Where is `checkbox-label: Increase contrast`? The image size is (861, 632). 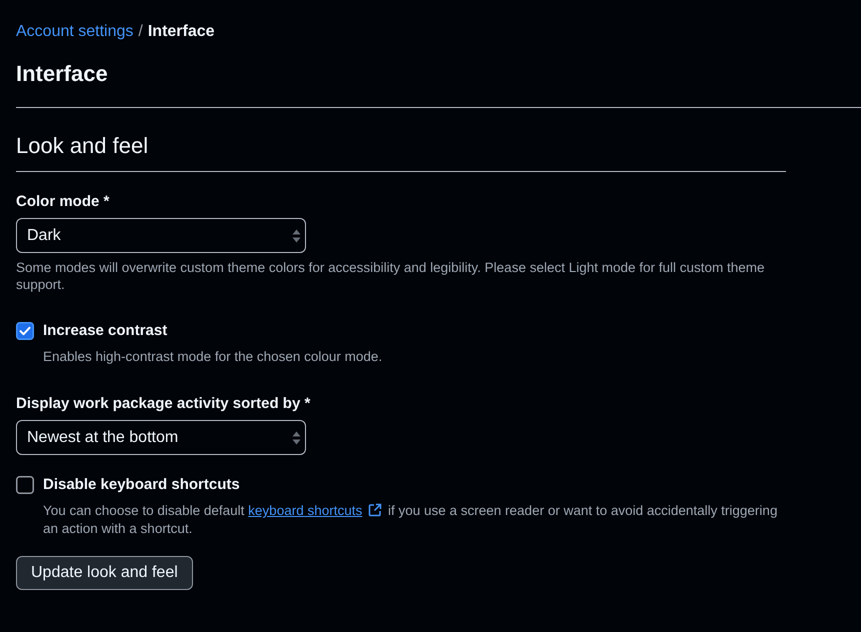 checkbox-label: Increase contrast is located at coordinates (105, 331).